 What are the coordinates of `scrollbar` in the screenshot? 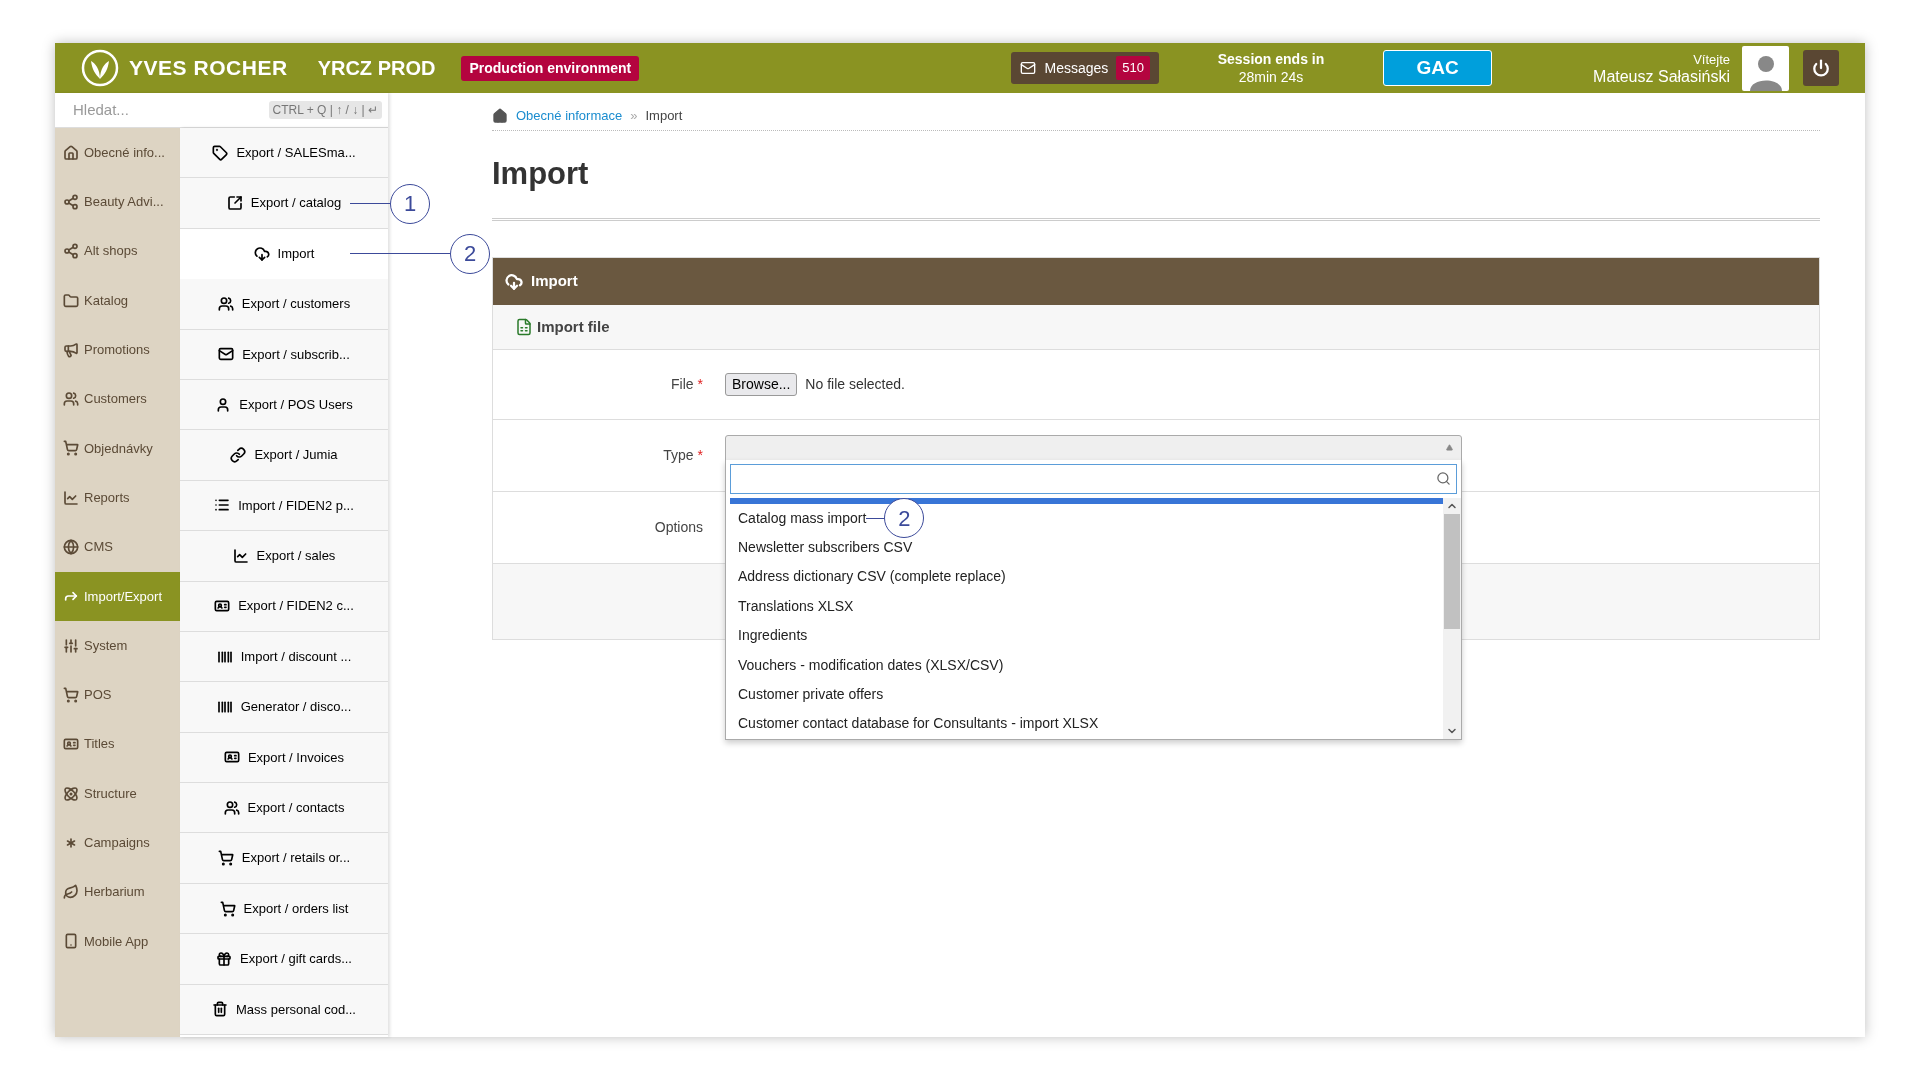 It's located at (1452, 618).